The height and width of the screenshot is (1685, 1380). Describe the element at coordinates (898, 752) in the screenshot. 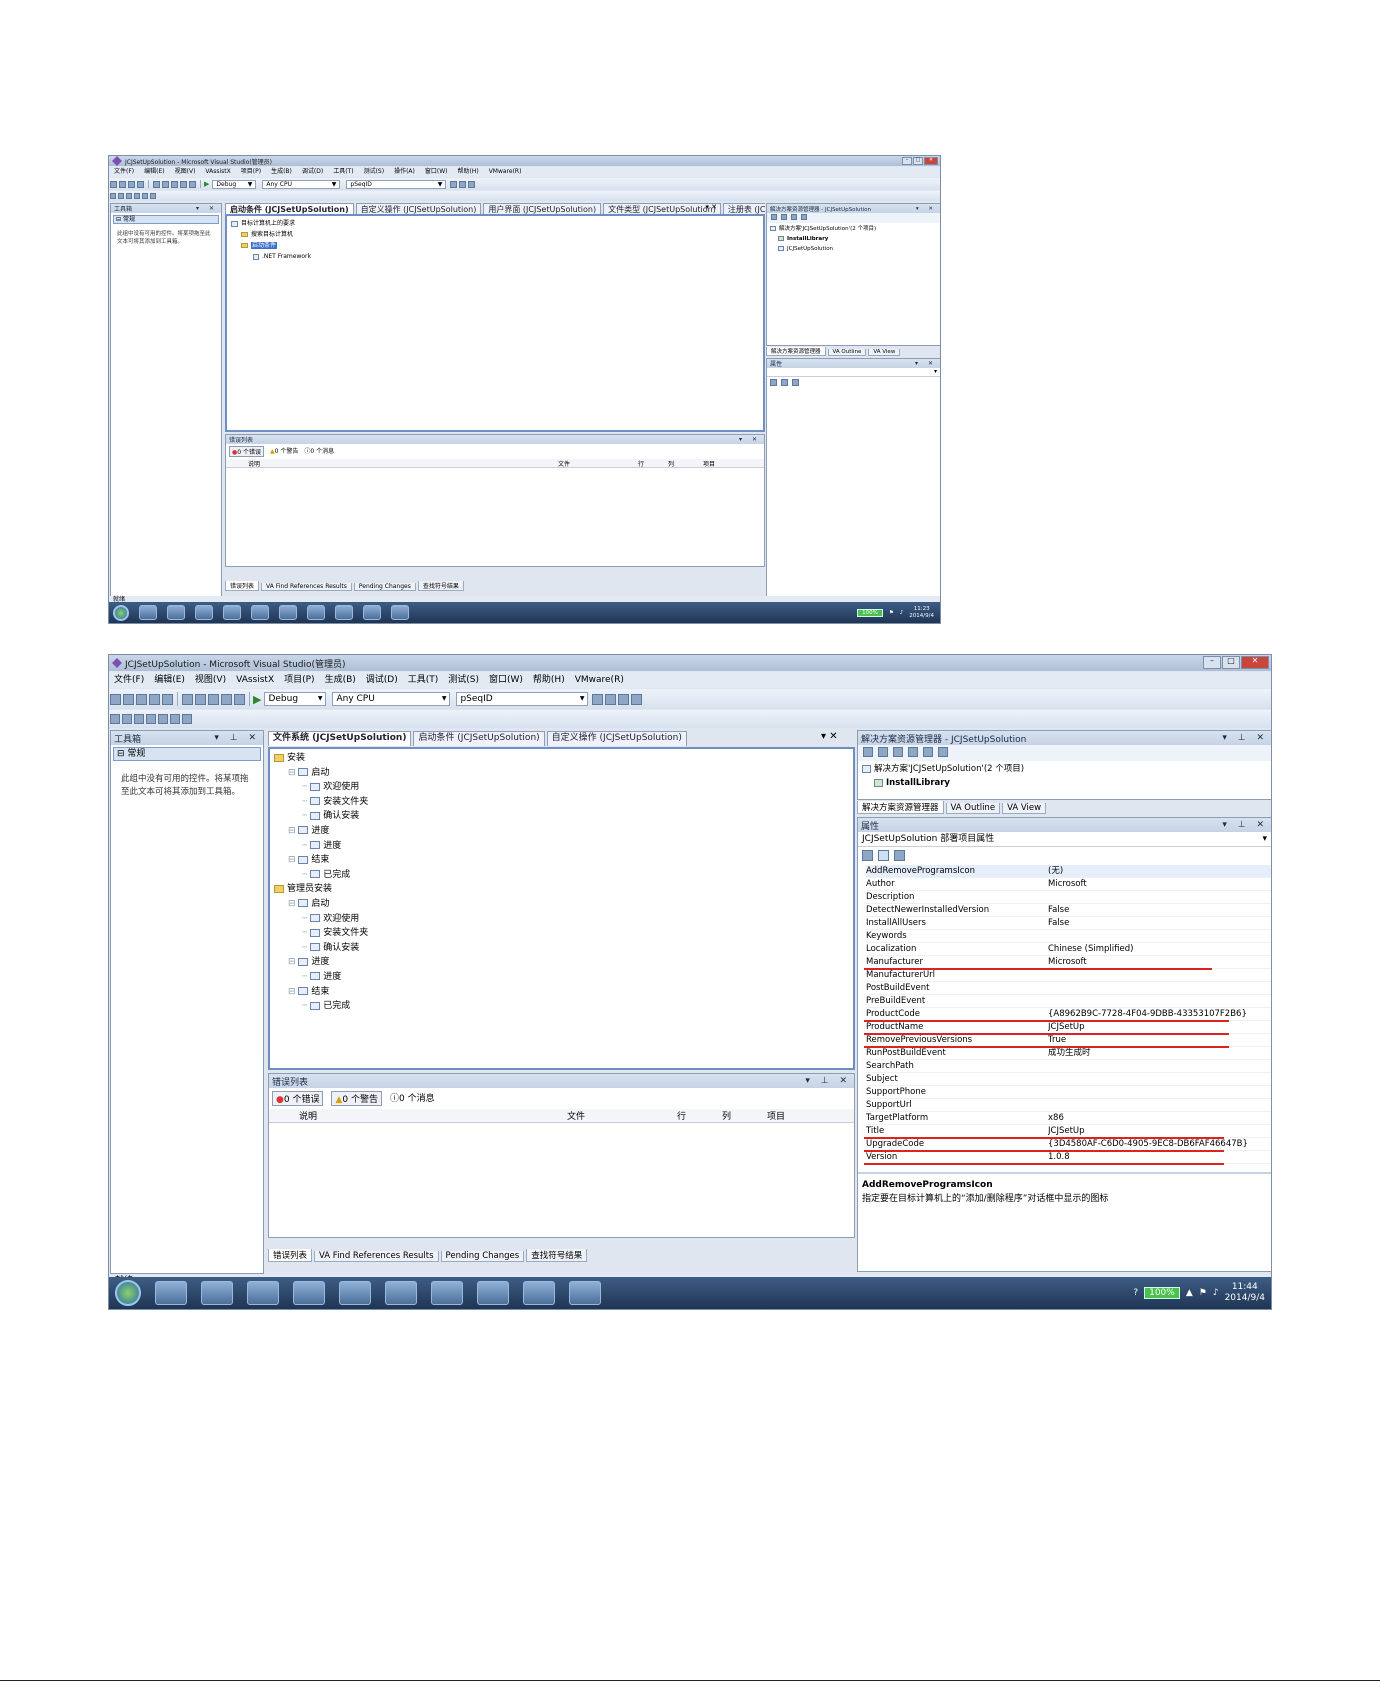

I see `se-file-system-icon` at that location.